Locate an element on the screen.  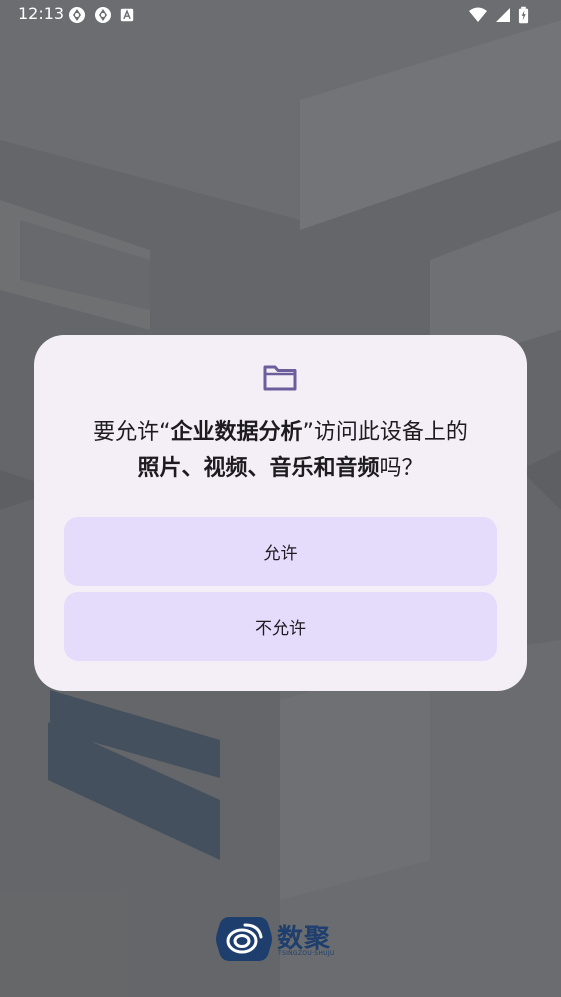
app-name: 企业数据分析 is located at coordinates (236, 432).